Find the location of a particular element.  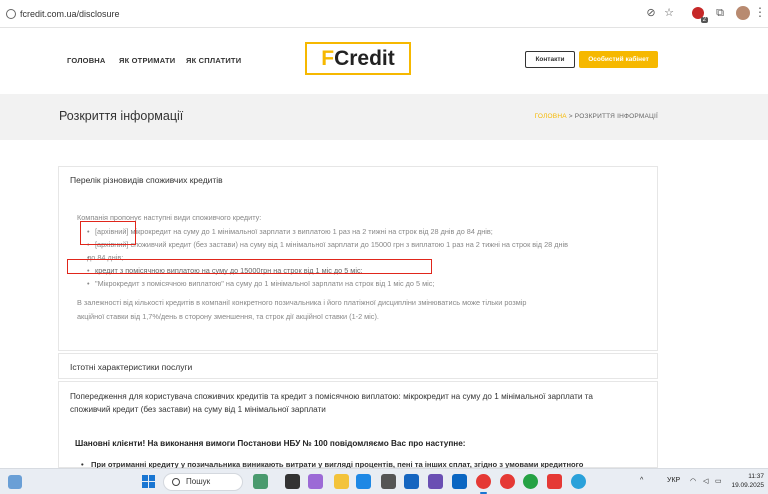

credit-types-title: Перелік різновидів споживчих кредитів is located at coordinates (146, 180).